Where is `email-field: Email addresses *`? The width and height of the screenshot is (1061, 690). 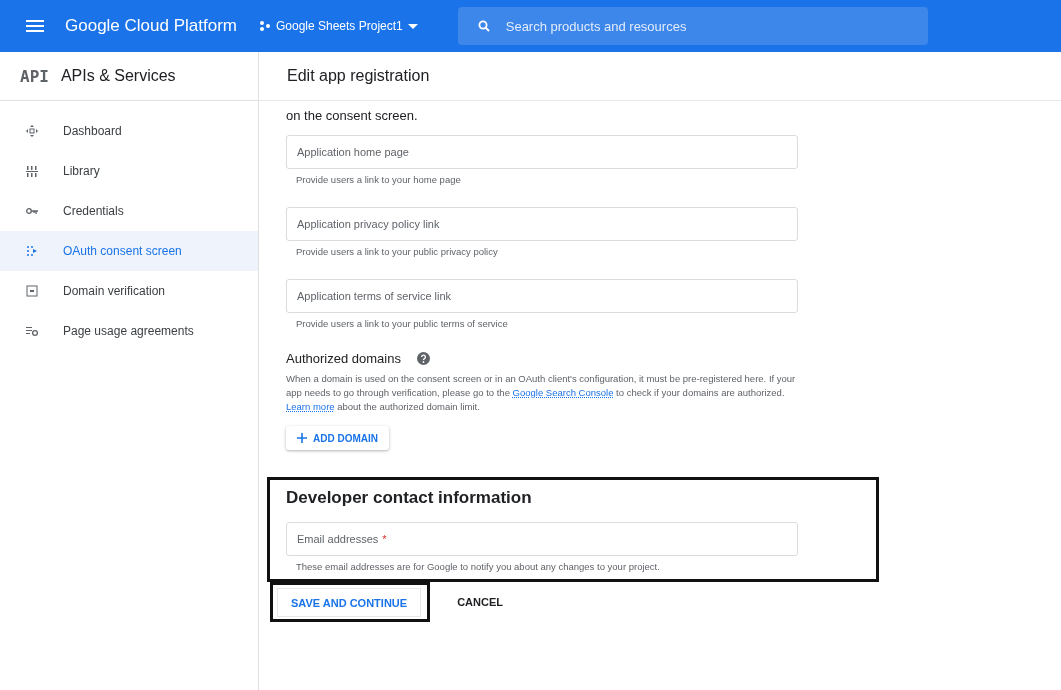 email-field: Email addresses * is located at coordinates (542, 539).